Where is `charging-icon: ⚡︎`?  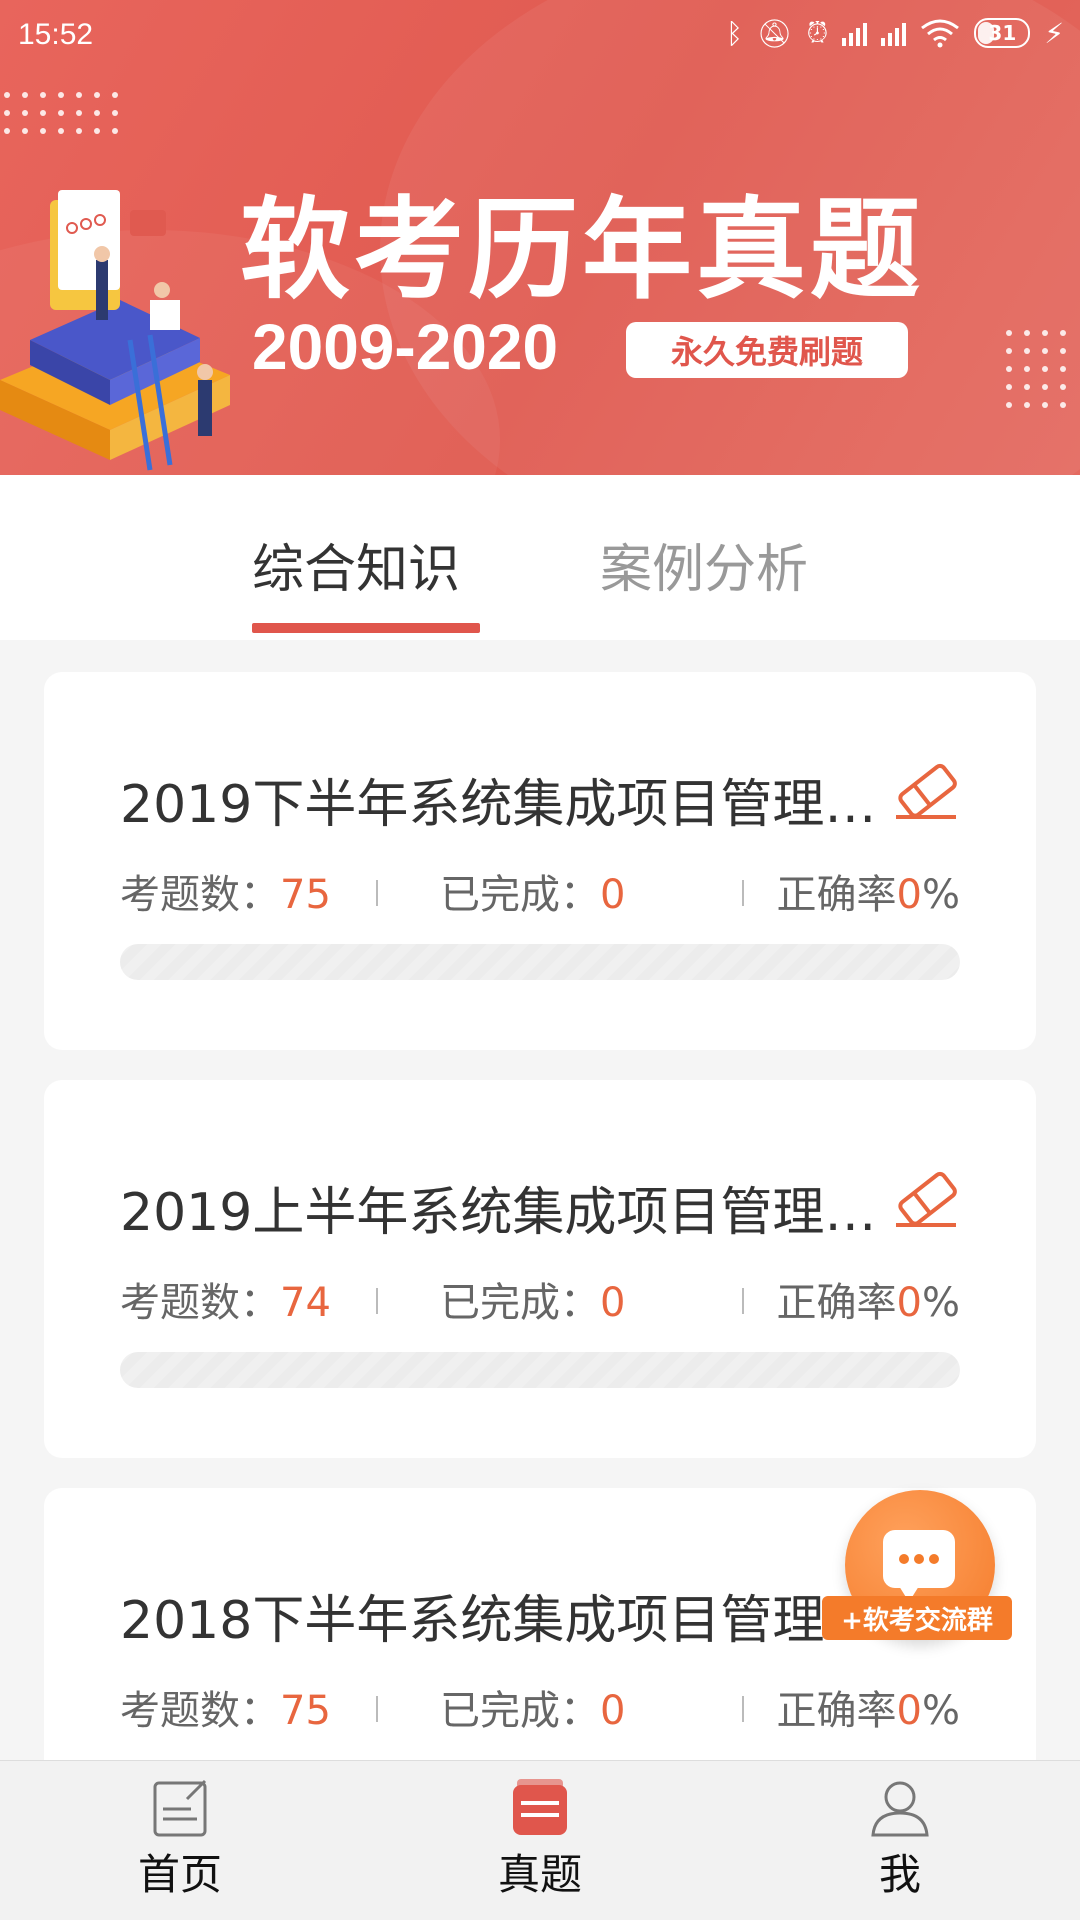
charging-icon: ⚡︎ is located at coordinates (1054, 33).